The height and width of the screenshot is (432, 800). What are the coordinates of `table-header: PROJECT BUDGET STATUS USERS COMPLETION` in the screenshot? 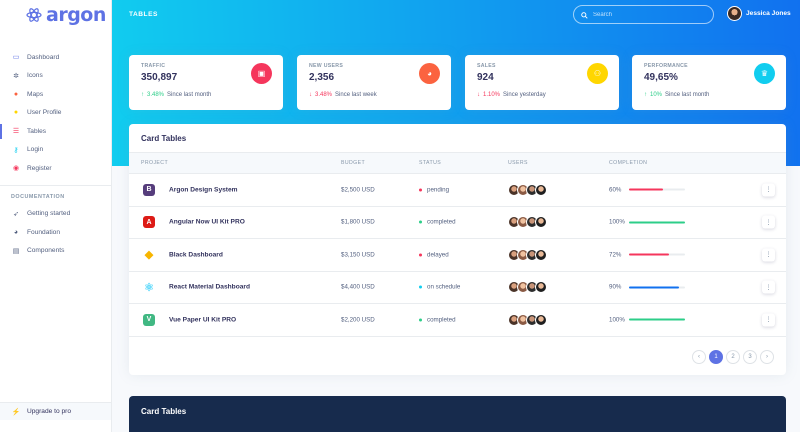 It's located at (457, 163).